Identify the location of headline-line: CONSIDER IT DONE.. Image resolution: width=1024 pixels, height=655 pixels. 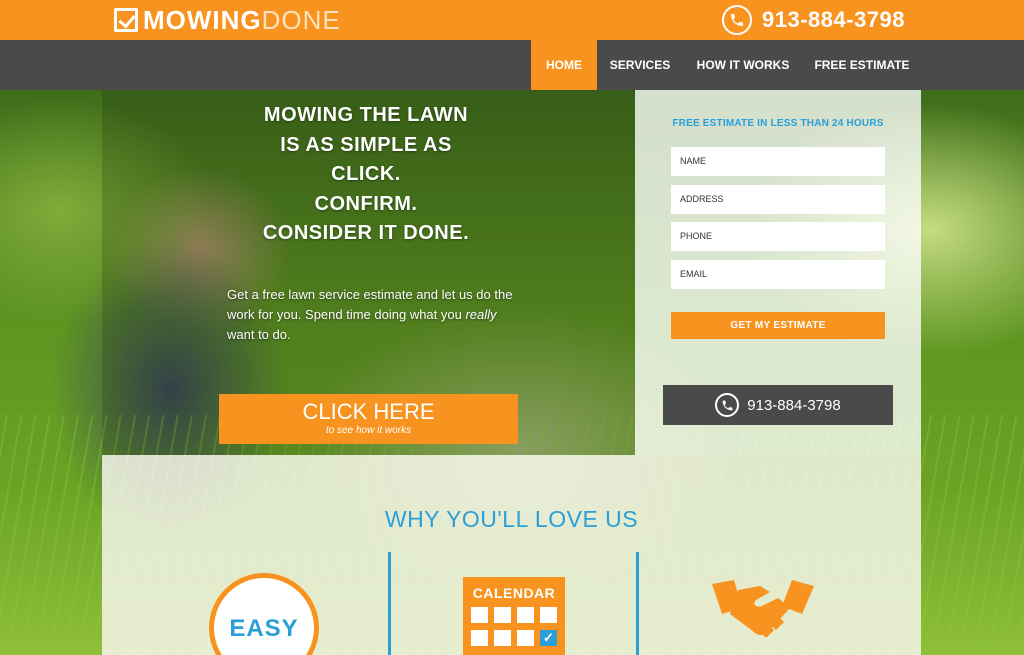
(366, 233).